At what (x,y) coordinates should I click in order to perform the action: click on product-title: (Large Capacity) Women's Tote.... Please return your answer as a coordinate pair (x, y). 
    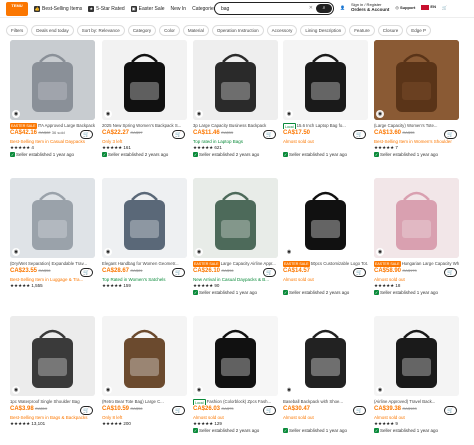
    Looking at the image, I should click on (416, 126).